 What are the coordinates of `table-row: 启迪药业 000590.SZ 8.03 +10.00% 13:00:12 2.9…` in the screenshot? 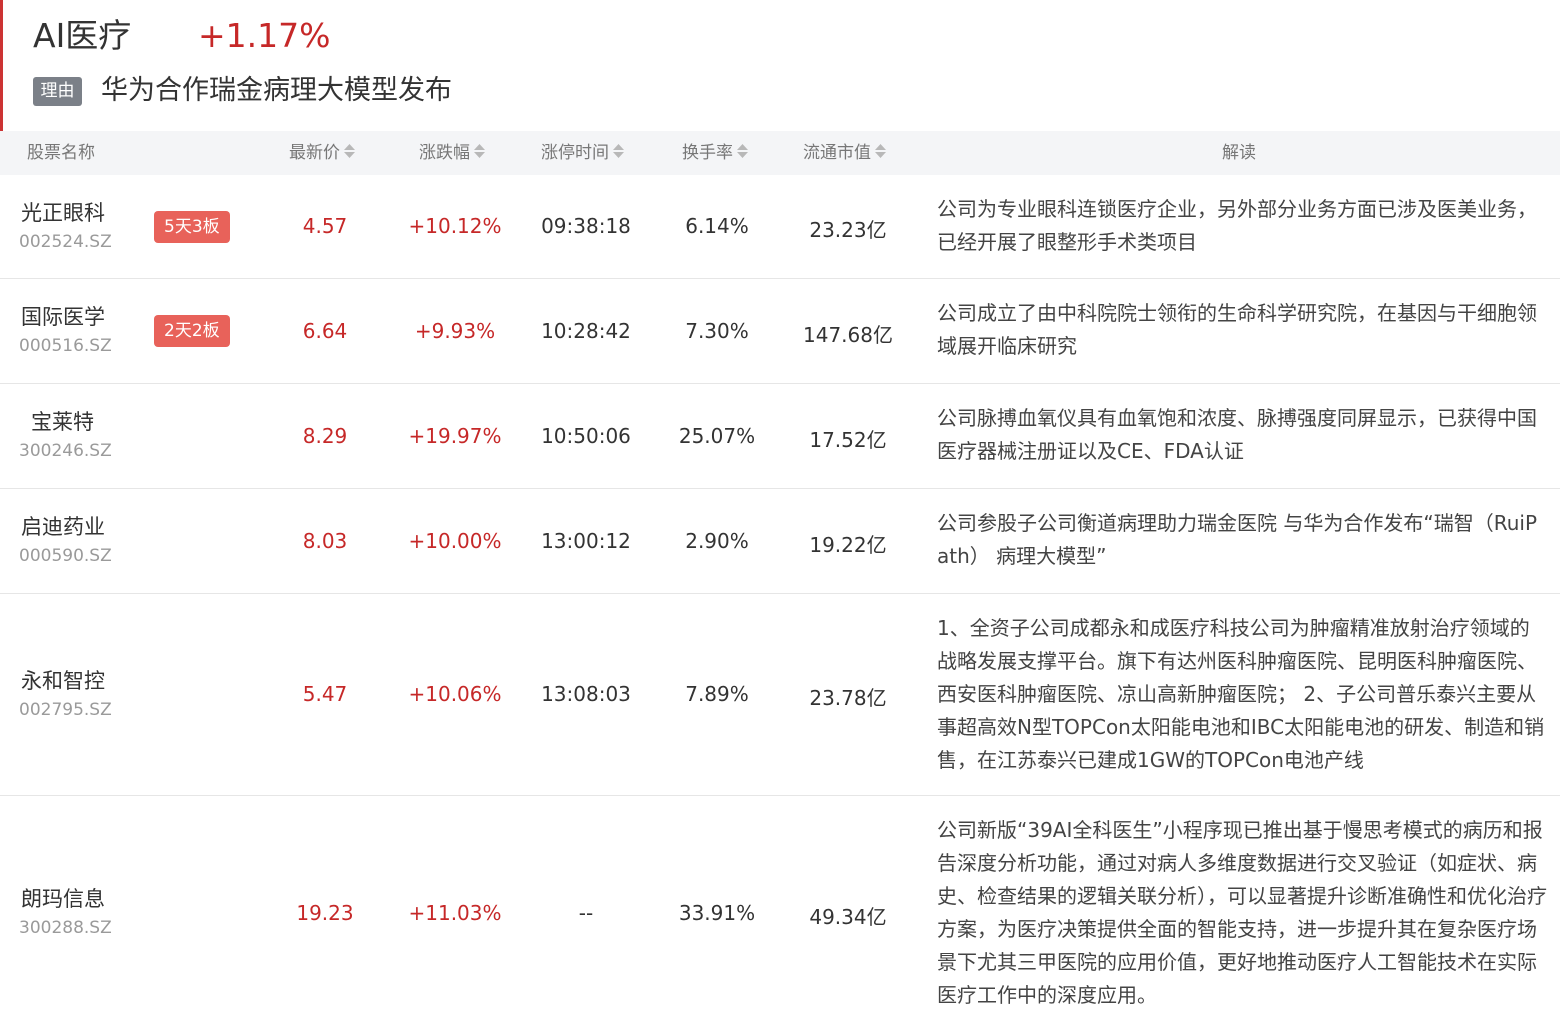 It's located at (780, 541).